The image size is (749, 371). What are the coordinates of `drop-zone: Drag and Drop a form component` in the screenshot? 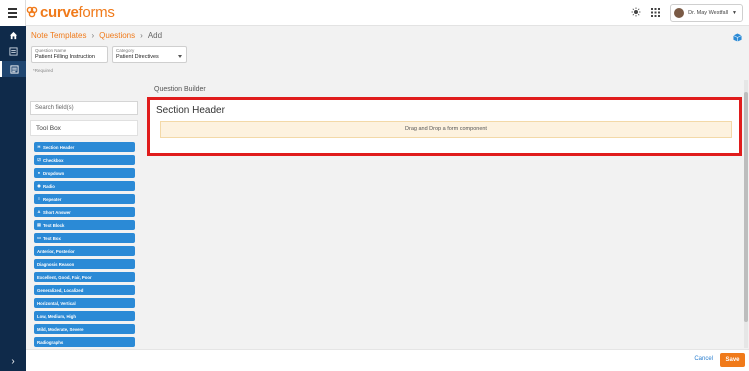 It's located at (446, 129).